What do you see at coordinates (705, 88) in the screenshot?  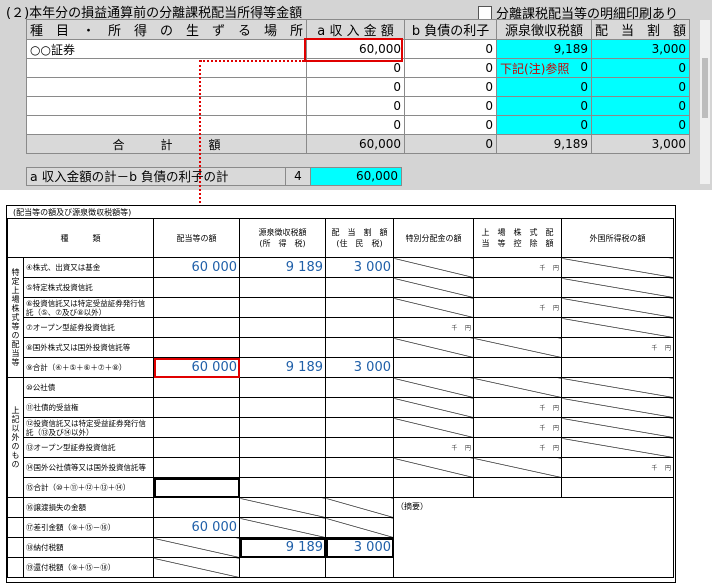 I see `scrollbar-thumb` at bounding box center [705, 88].